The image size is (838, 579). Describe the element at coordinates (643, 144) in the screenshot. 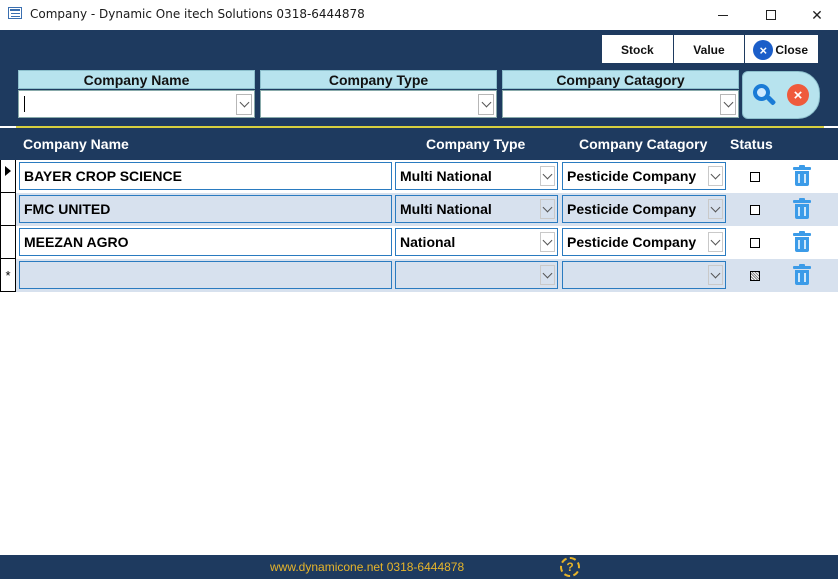

I see `col-header-company-category: Company Catagory` at that location.